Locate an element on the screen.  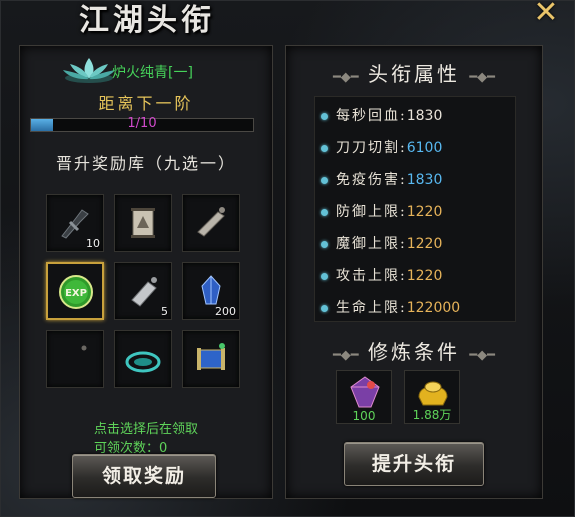
progress-text: 1/10 is located at coordinates (142, 123).